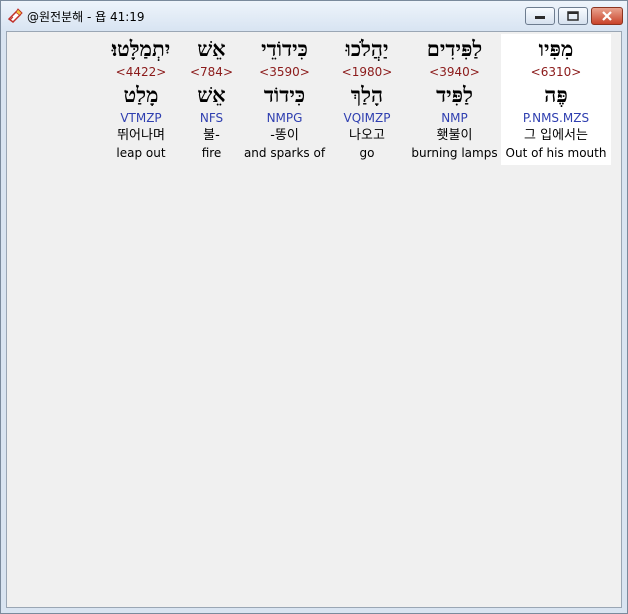  I want to click on korean-gloss: 그 입에서는, so click(556, 135).